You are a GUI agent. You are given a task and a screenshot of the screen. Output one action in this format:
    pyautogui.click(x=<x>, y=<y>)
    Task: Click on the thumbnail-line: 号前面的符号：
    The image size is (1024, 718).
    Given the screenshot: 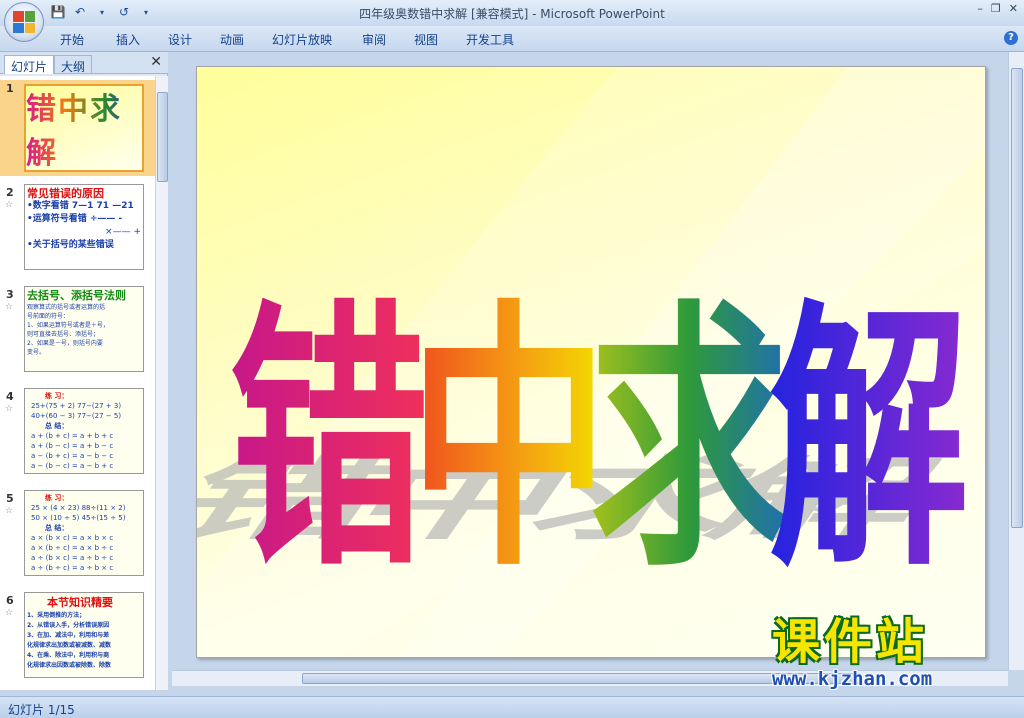 What is the action you would take?
    pyautogui.click(x=48, y=316)
    